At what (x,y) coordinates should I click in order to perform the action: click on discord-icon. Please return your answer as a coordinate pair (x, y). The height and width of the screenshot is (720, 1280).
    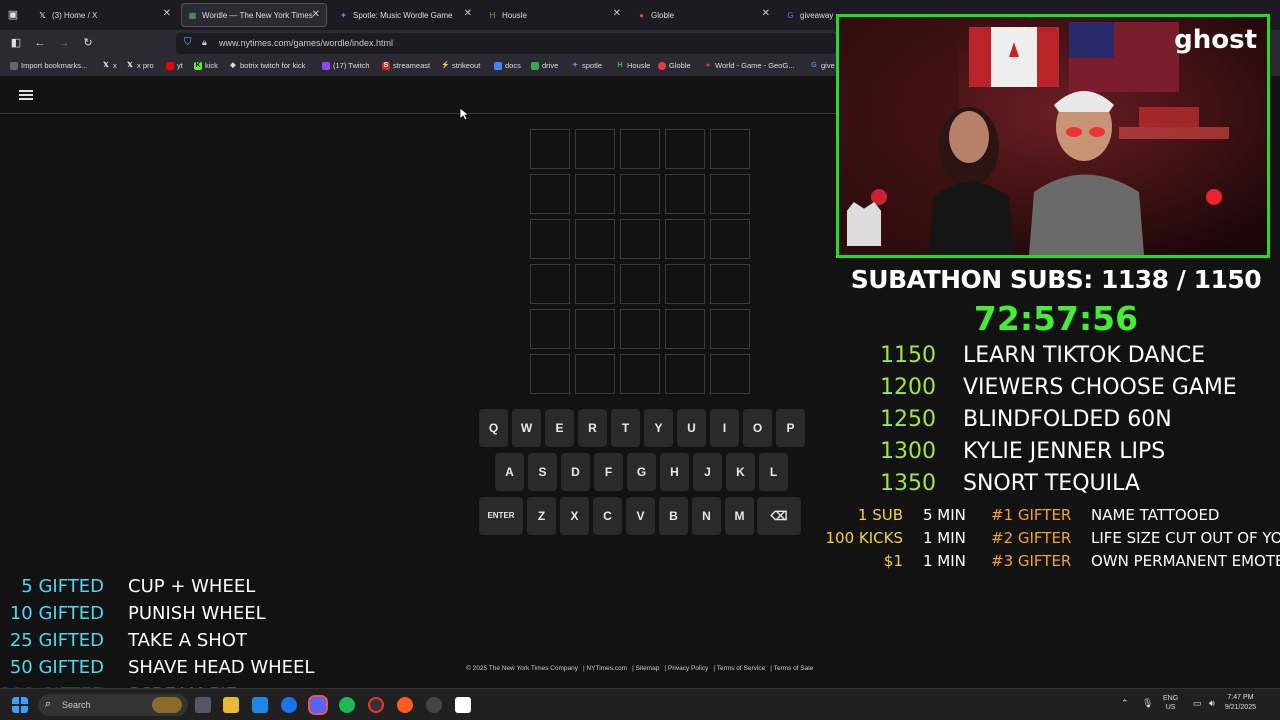
    Looking at the image, I should click on (318, 705).